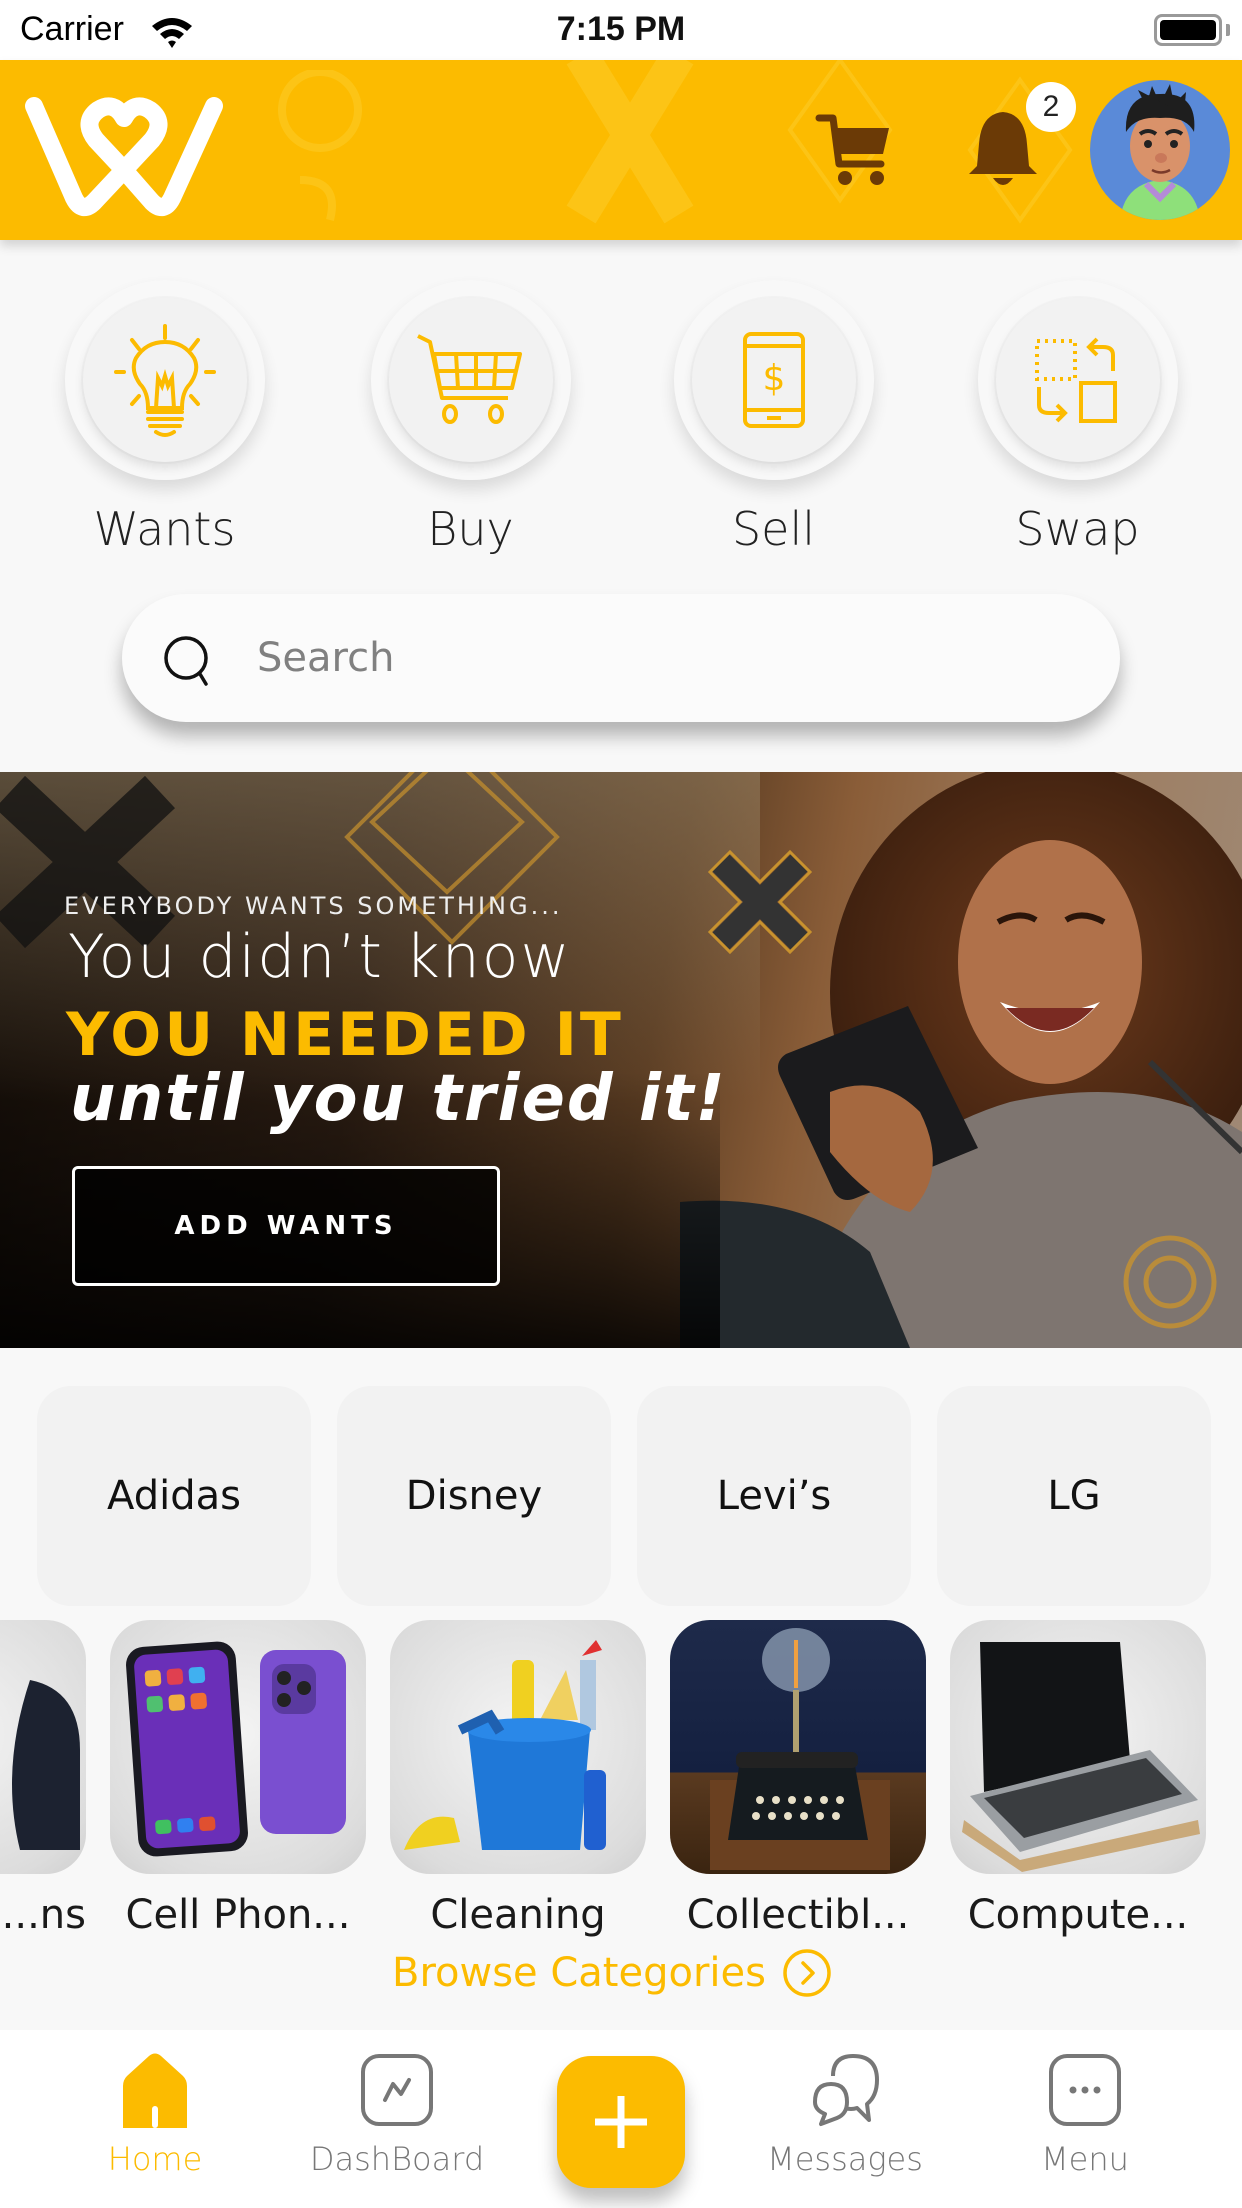 This screenshot has width=1242, height=2208. What do you see at coordinates (1077, 529) in the screenshot?
I see `quick-action-label: Swap` at bounding box center [1077, 529].